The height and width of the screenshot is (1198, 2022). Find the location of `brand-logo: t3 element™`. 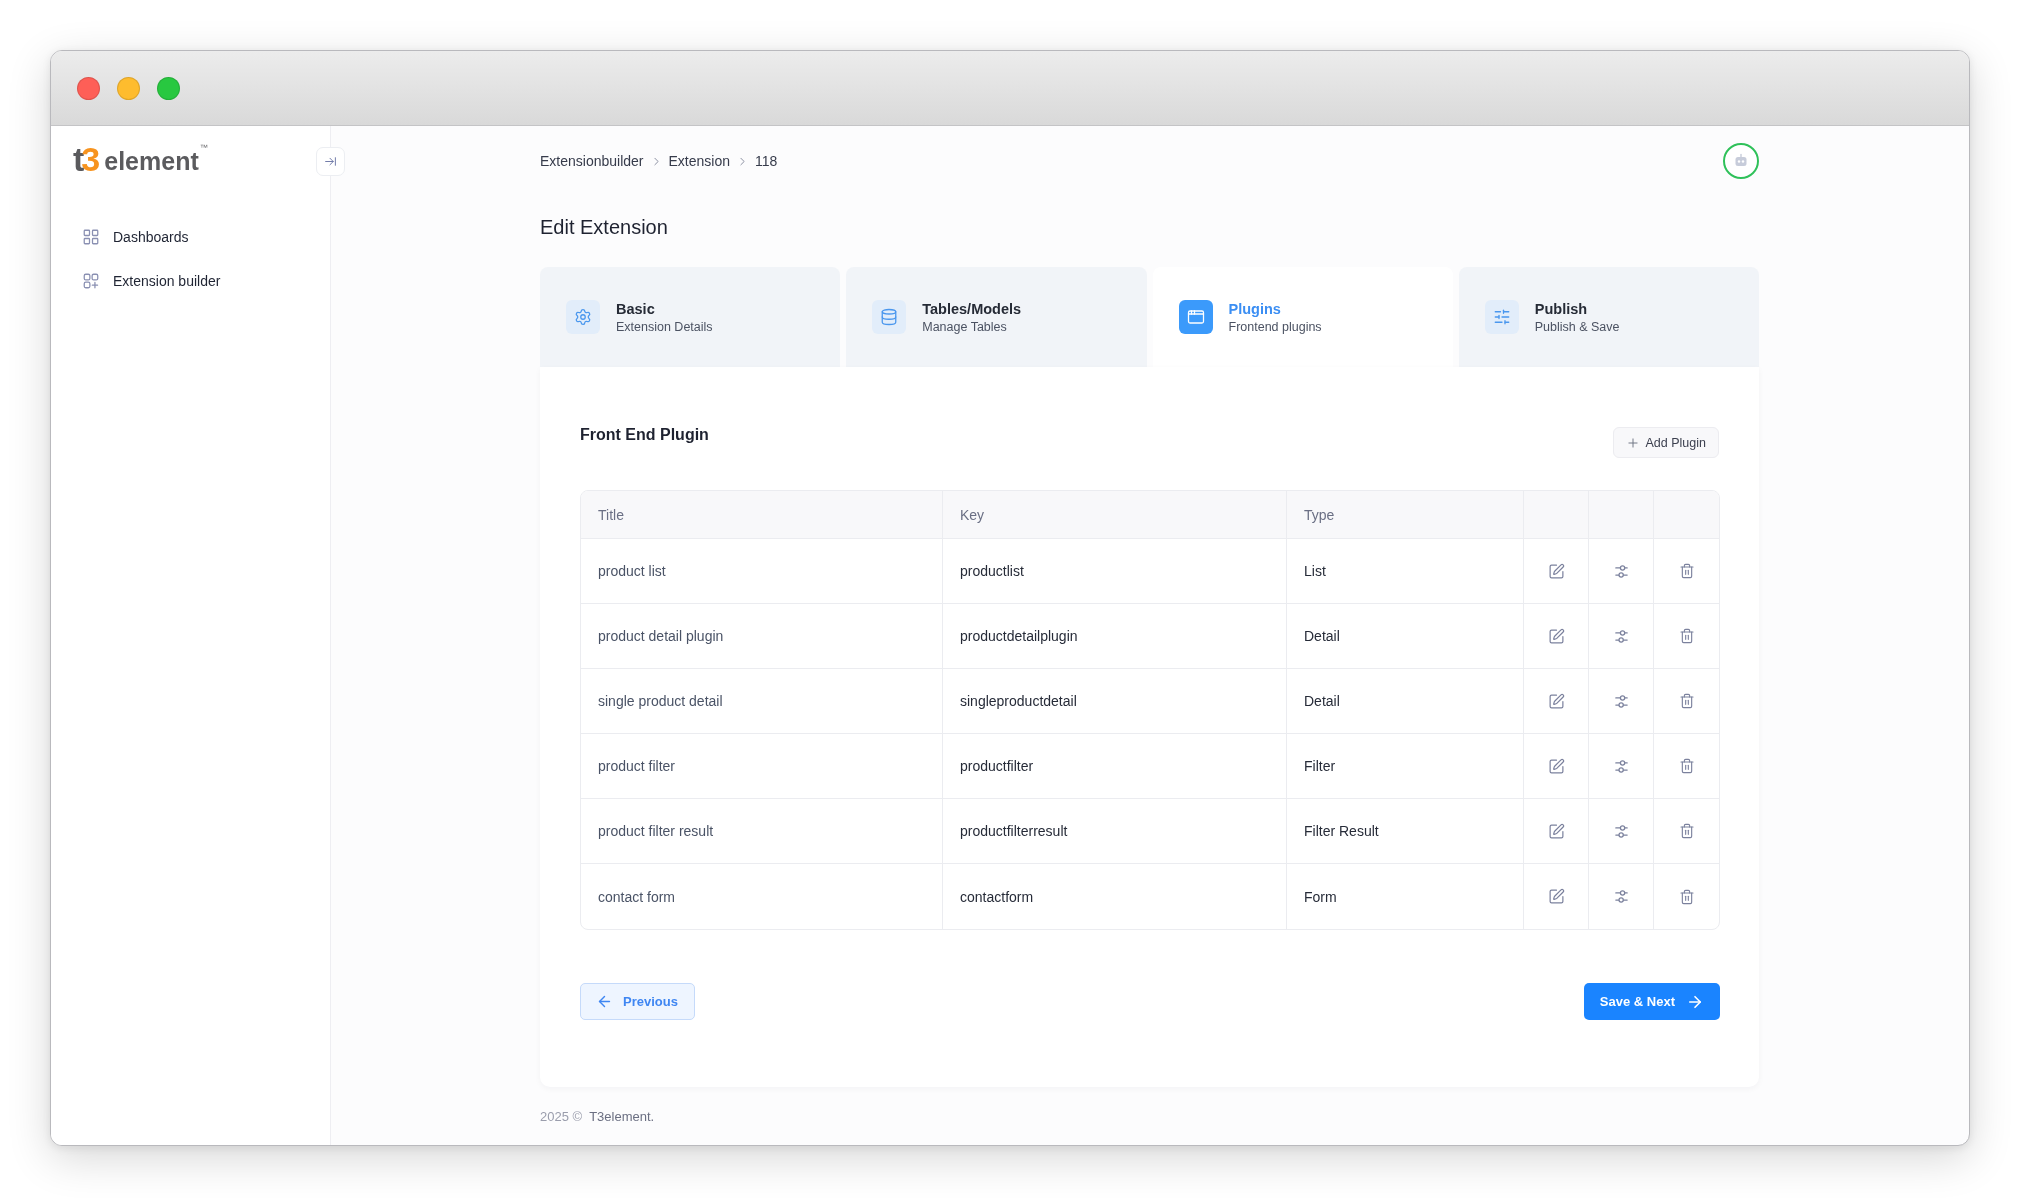

brand-logo: t3 element™ is located at coordinates (140, 158).